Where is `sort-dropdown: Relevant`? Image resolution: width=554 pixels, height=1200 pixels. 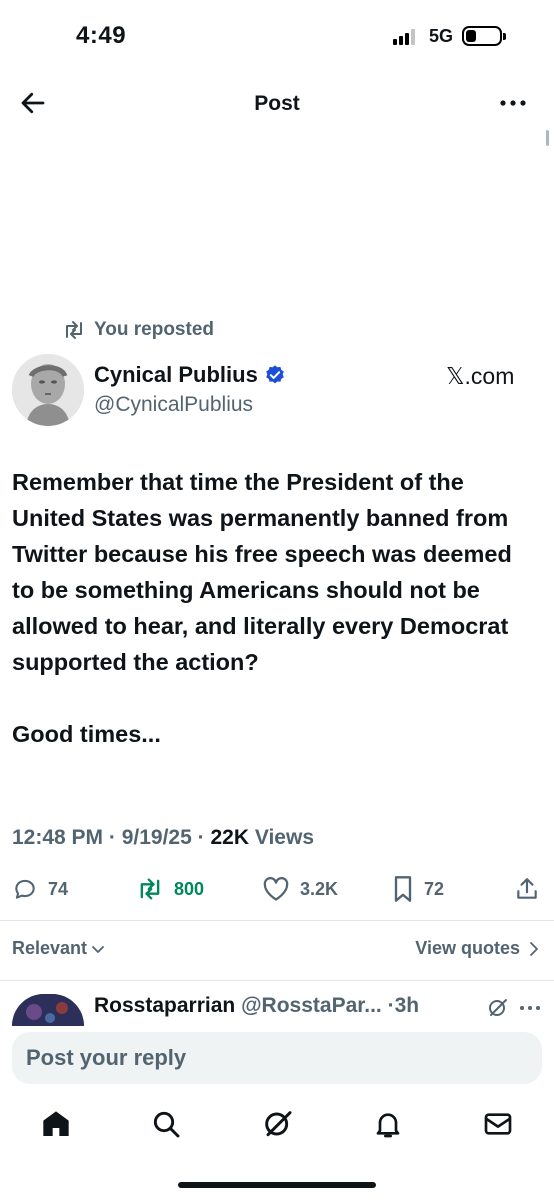 sort-dropdown: Relevant is located at coordinates (58, 948).